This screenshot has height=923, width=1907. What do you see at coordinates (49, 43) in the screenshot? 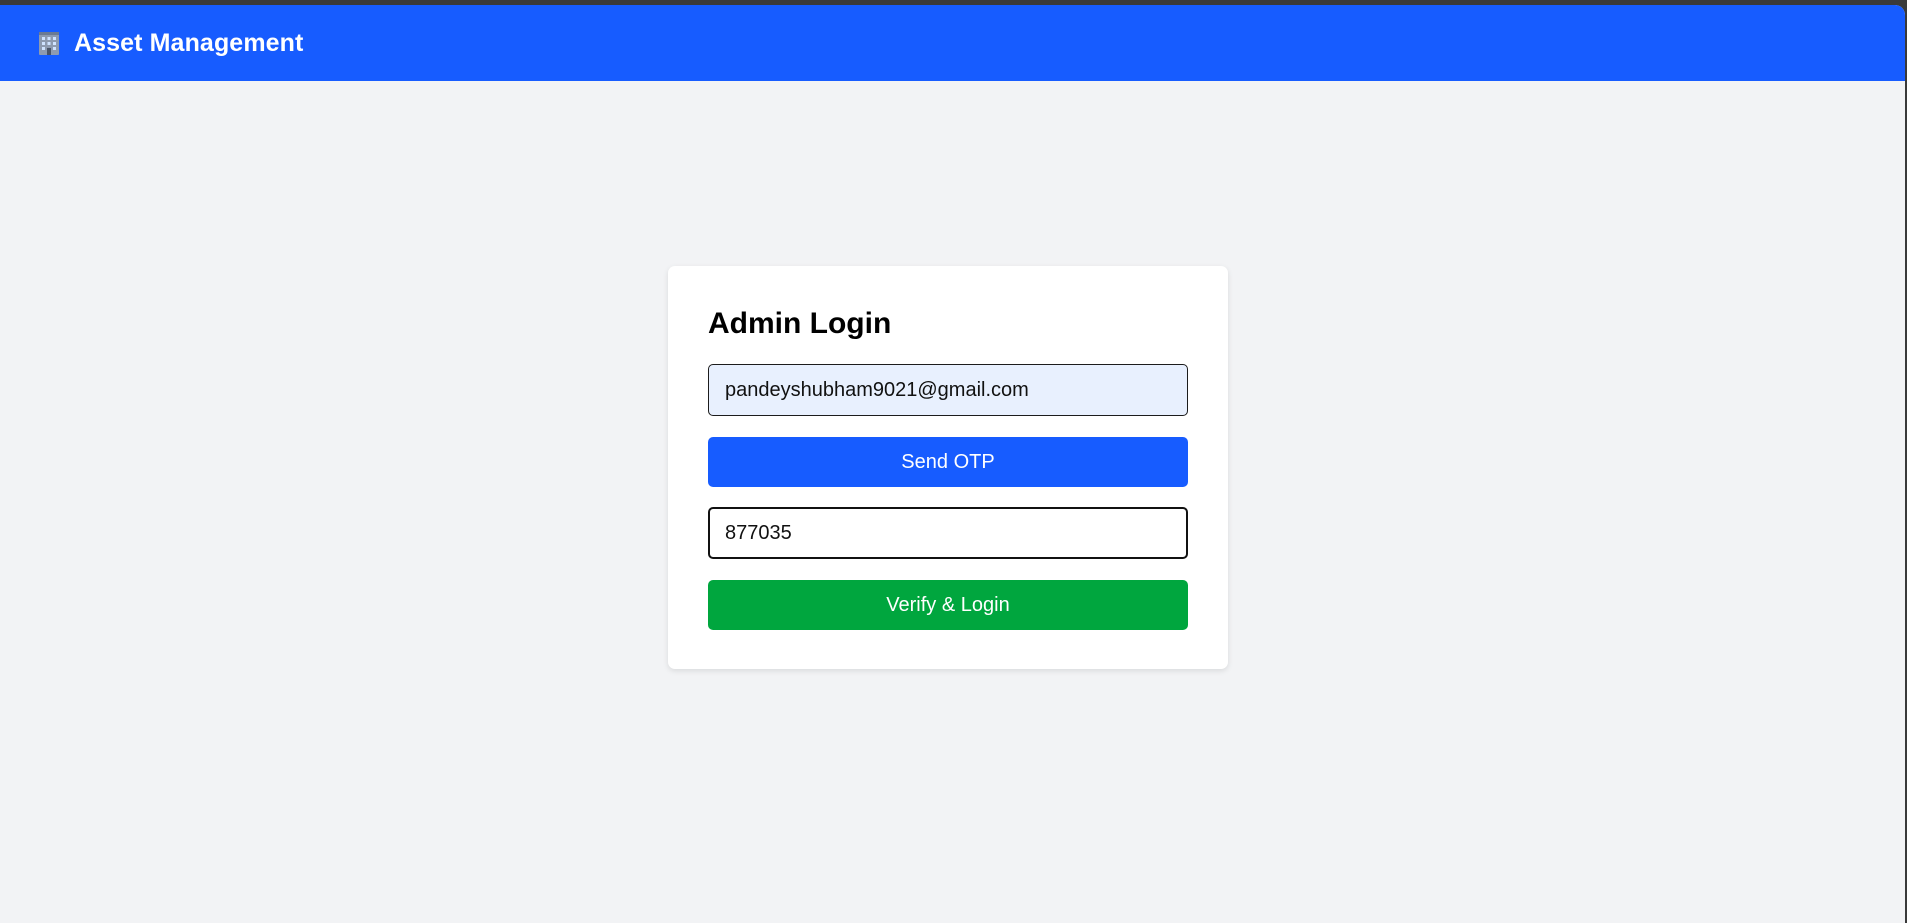
I see `office-building-icon` at bounding box center [49, 43].